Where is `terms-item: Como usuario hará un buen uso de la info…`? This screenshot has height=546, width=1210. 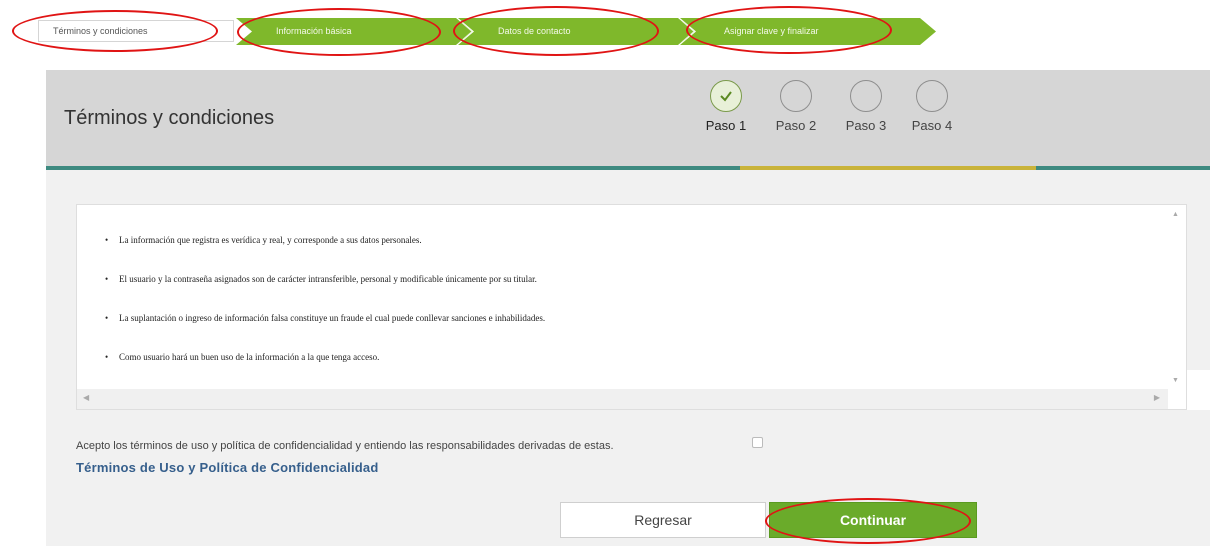
terms-item: Como usuario hará un buen uso de la info… is located at coordinates (325, 358).